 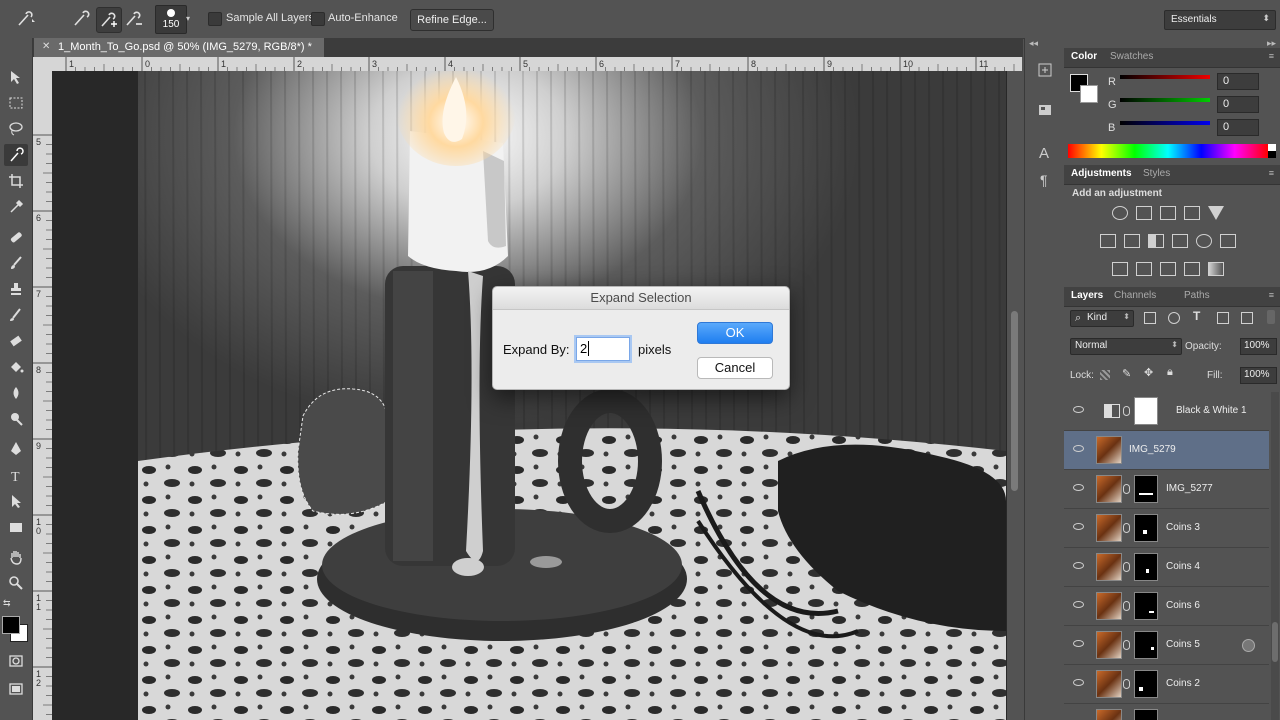 What do you see at coordinates (16, 393) in the screenshot?
I see `blur-tool-icon` at bounding box center [16, 393].